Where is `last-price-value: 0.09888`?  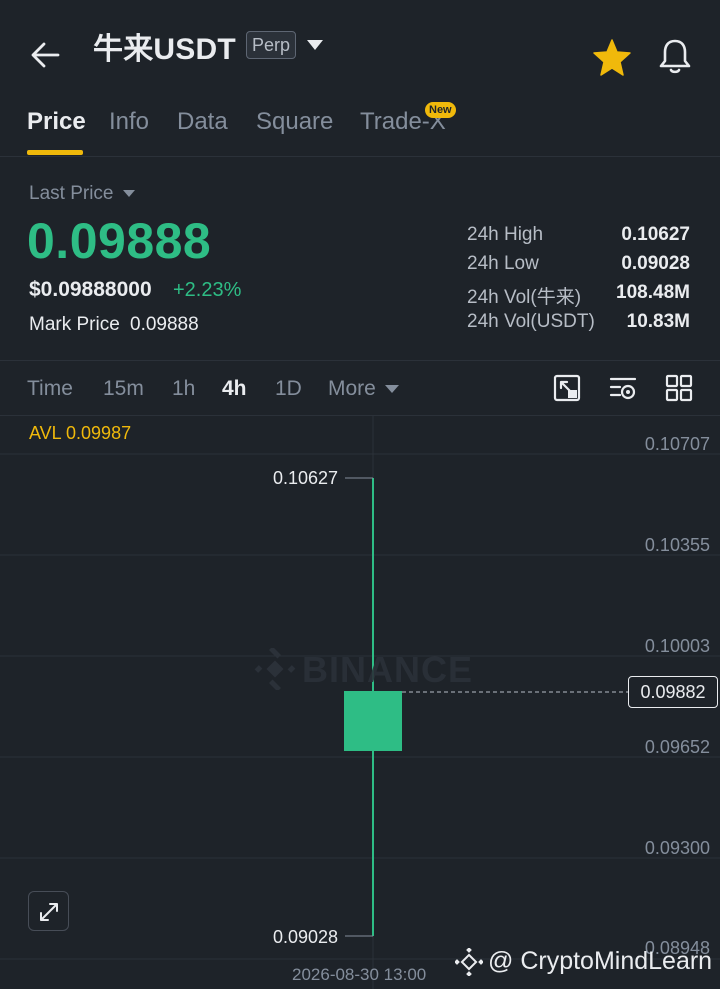
last-price-value: 0.09888 is located at coordinates (119, 241).